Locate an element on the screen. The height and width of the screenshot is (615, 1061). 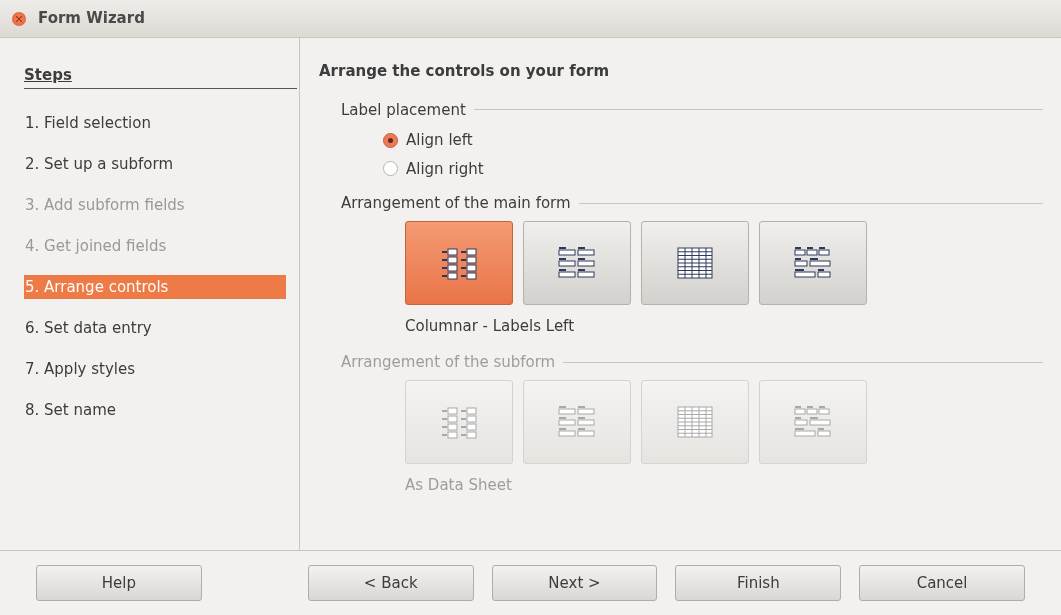
layout-caption: Columnar - Labels Left is located at coordinates (490, 326).